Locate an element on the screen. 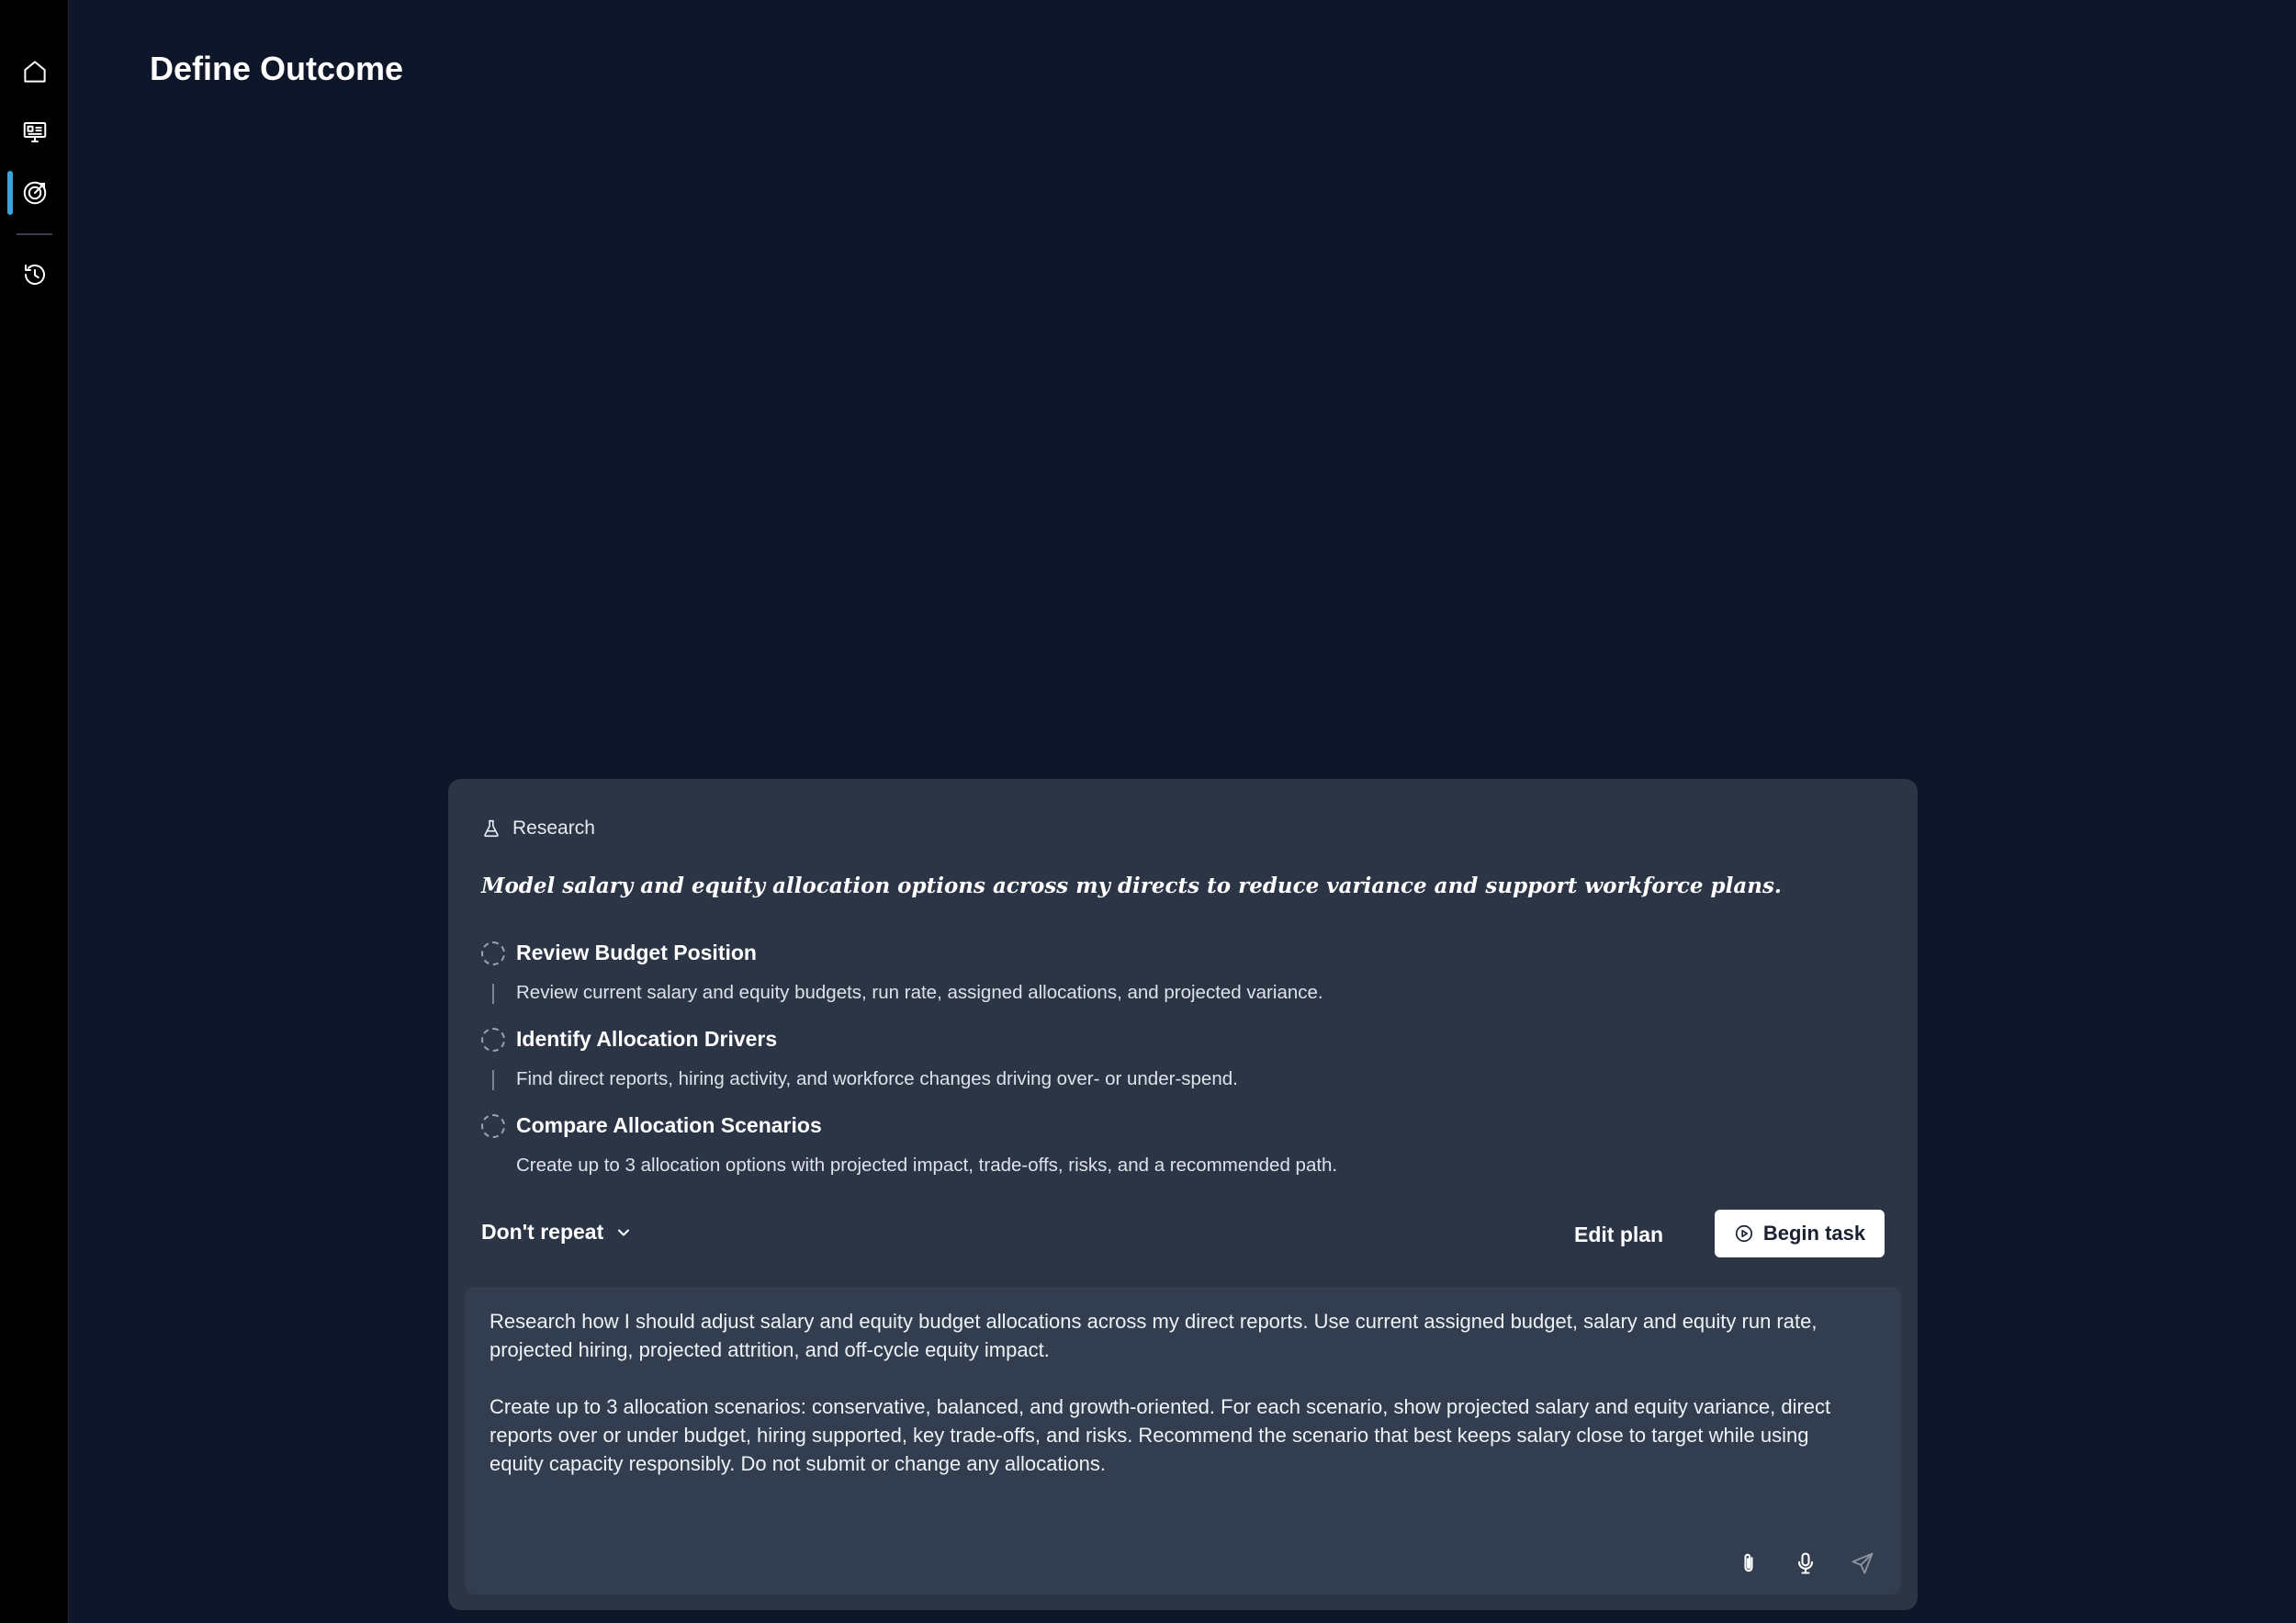 This screenshot has height=1623, width=2296. presentation-icon is located at coordinates (34, 132).